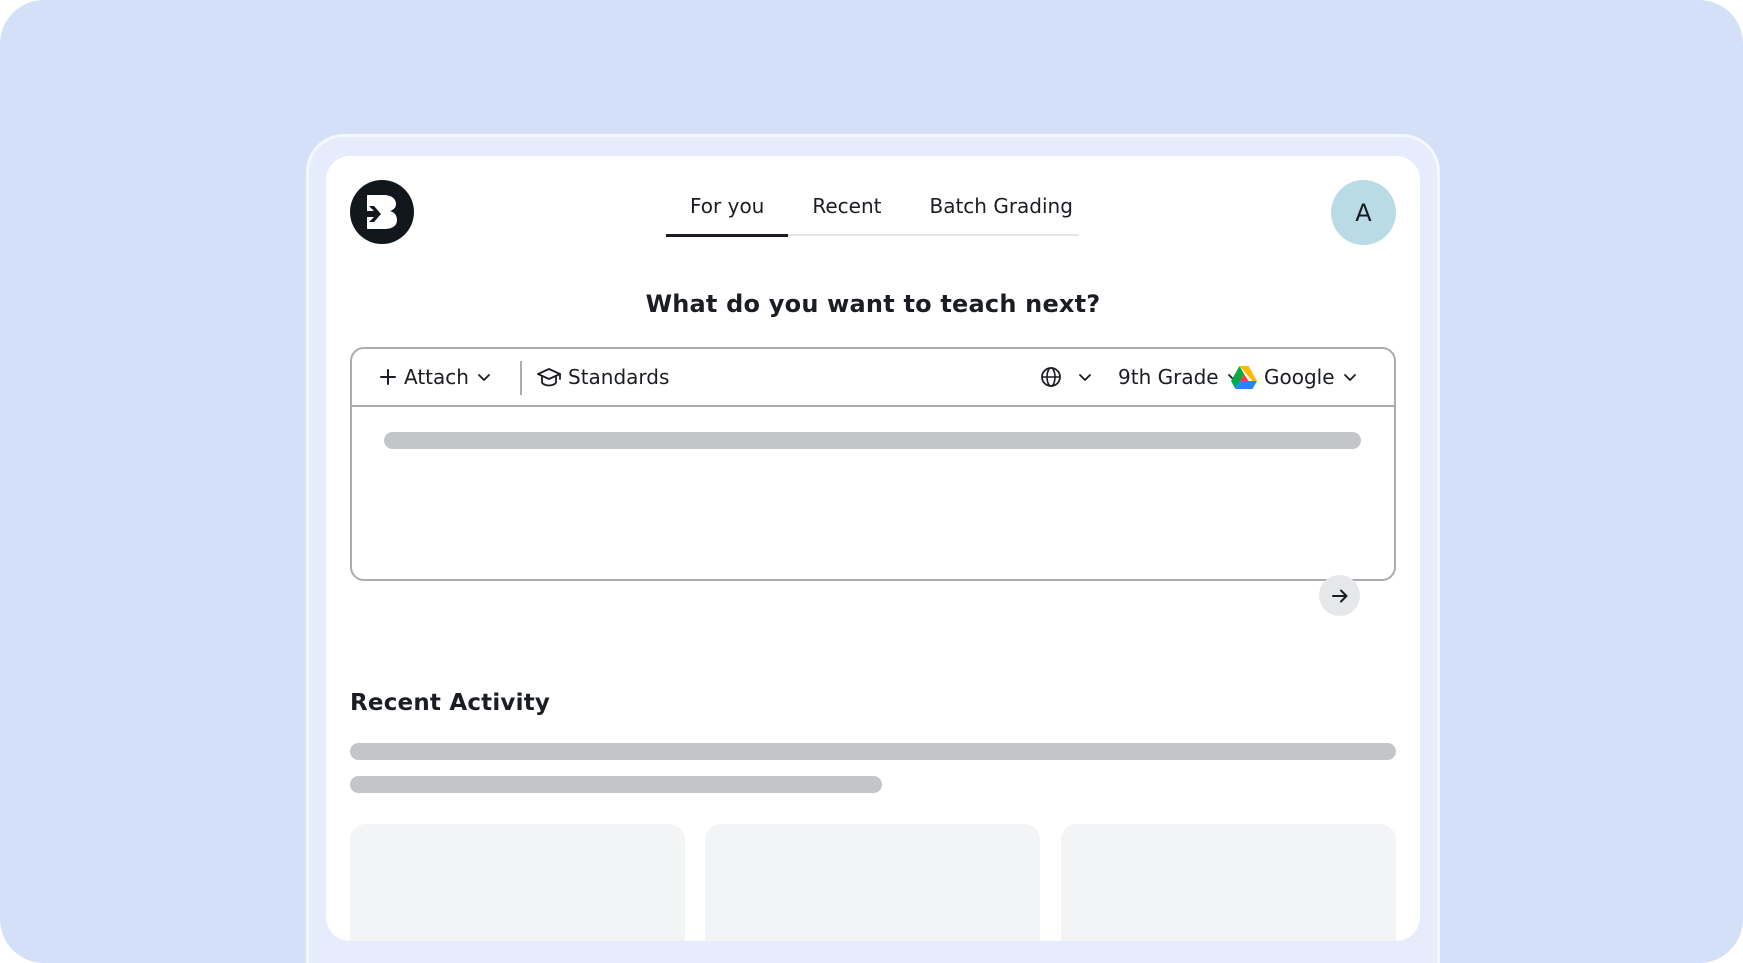  I want to click on graduation-cap-icon, so click(549, 377).